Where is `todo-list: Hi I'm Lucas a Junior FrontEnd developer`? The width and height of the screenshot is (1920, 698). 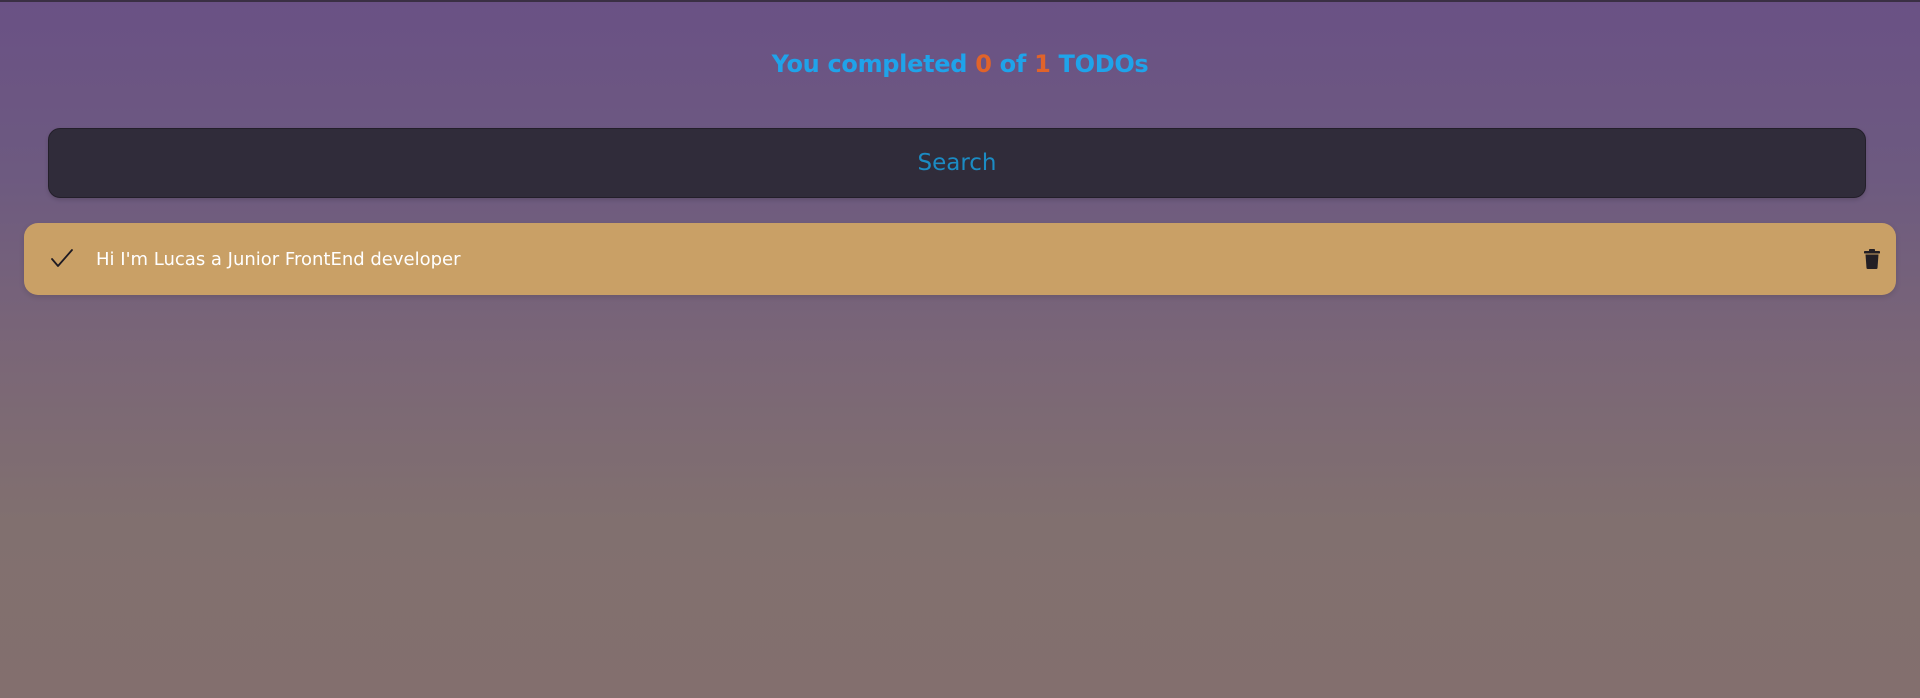
todo-list: Hi I'm Lucas a Junior FrontEnd developer is located at coordinates (960, 259).